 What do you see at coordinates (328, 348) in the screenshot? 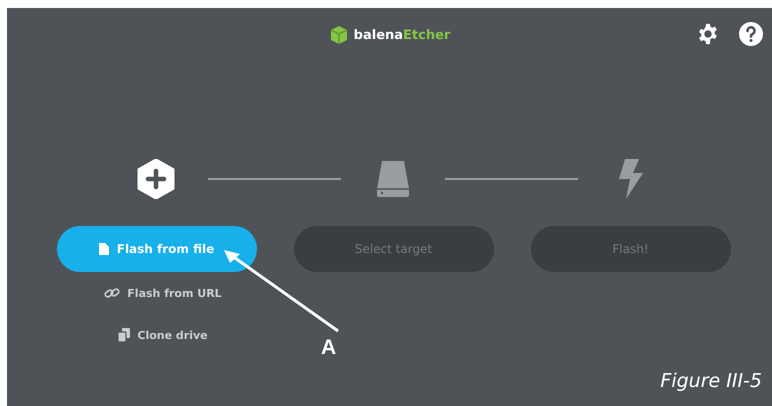
I see `annotation-label: A` at bounding box center [328, 348].